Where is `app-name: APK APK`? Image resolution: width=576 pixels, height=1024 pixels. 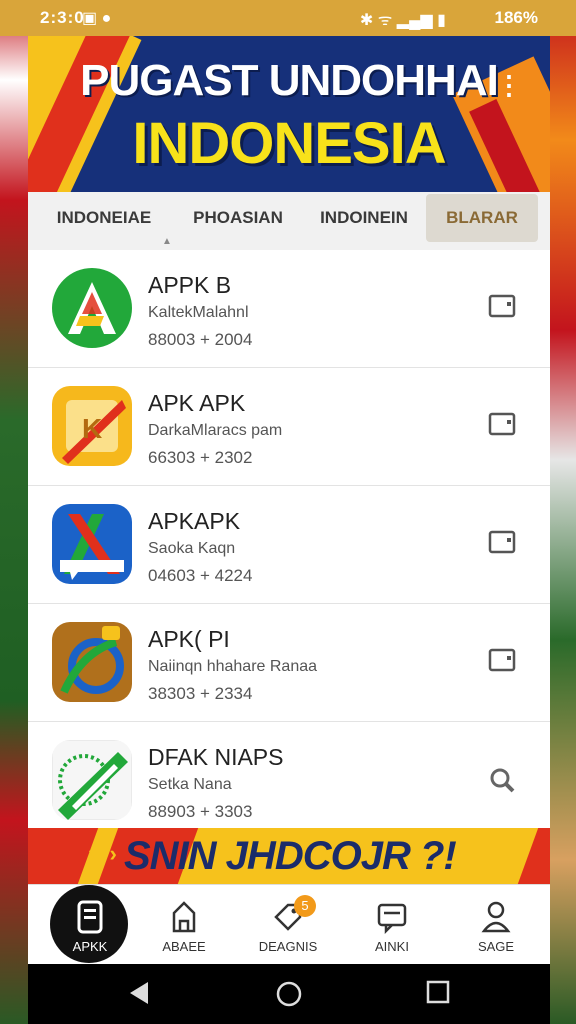 app-name: APK APK is located at coordinates (197, 403).